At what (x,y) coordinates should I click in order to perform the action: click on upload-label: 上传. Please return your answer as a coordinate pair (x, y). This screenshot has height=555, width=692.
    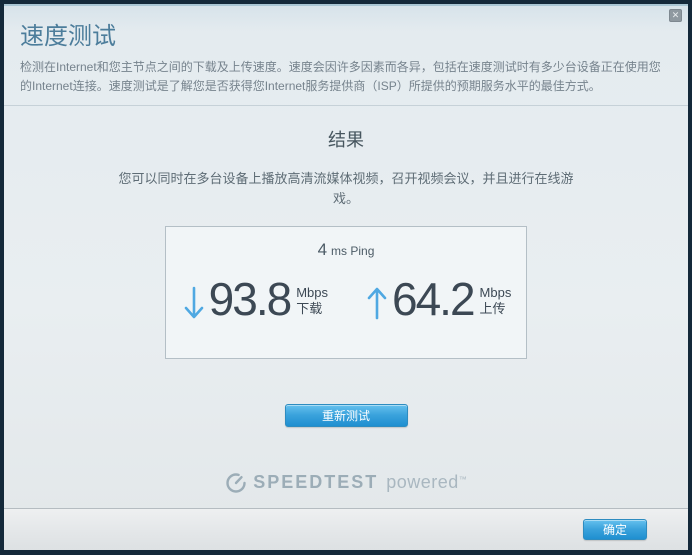
    Looking at the image, I should click on (492, 309).